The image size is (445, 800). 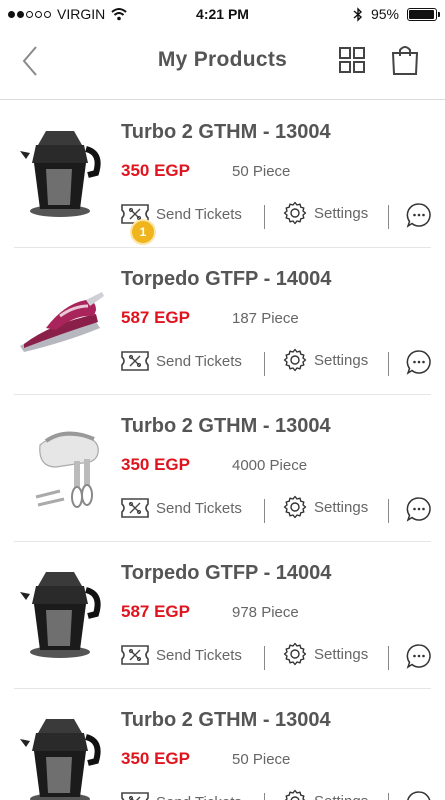 I want to click on send-tickets-button: Send Tickets 1, so click(x=181, y=224).